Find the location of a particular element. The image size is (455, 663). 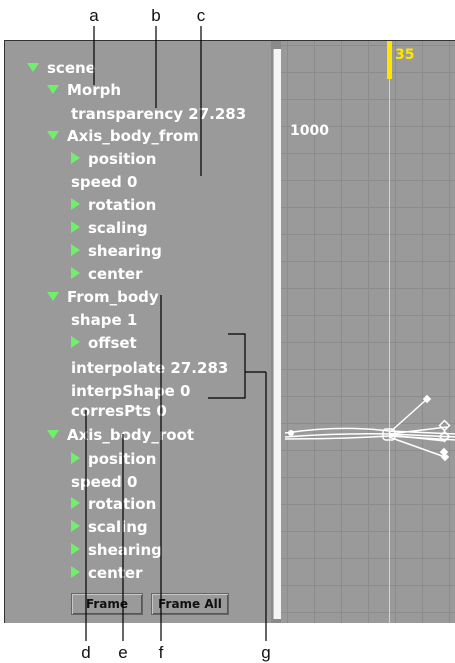

tree-node-correspts: corresPts 0 is located at coordinates (119, 411).